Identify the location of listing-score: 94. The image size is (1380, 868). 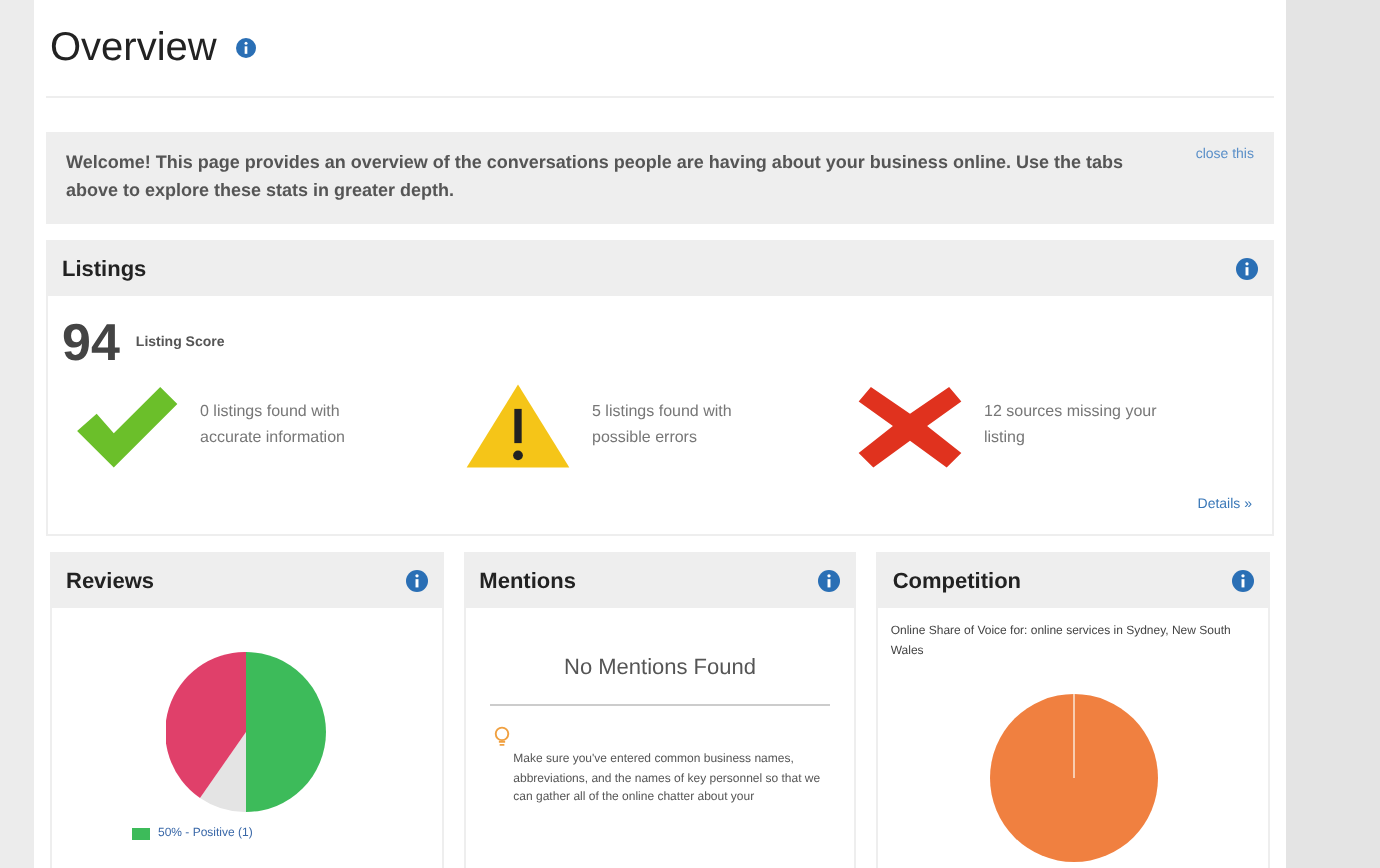
(91, 343).